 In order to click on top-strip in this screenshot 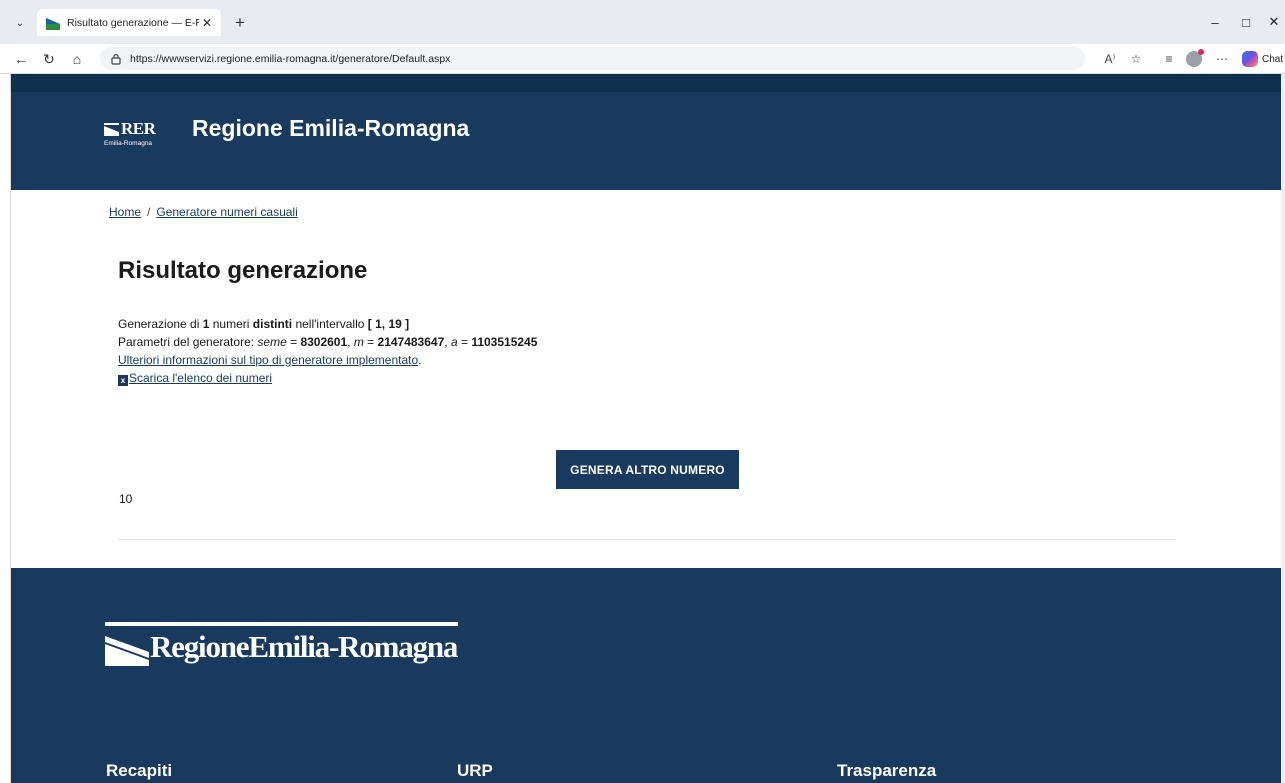, I will do `click(646, 83)`.